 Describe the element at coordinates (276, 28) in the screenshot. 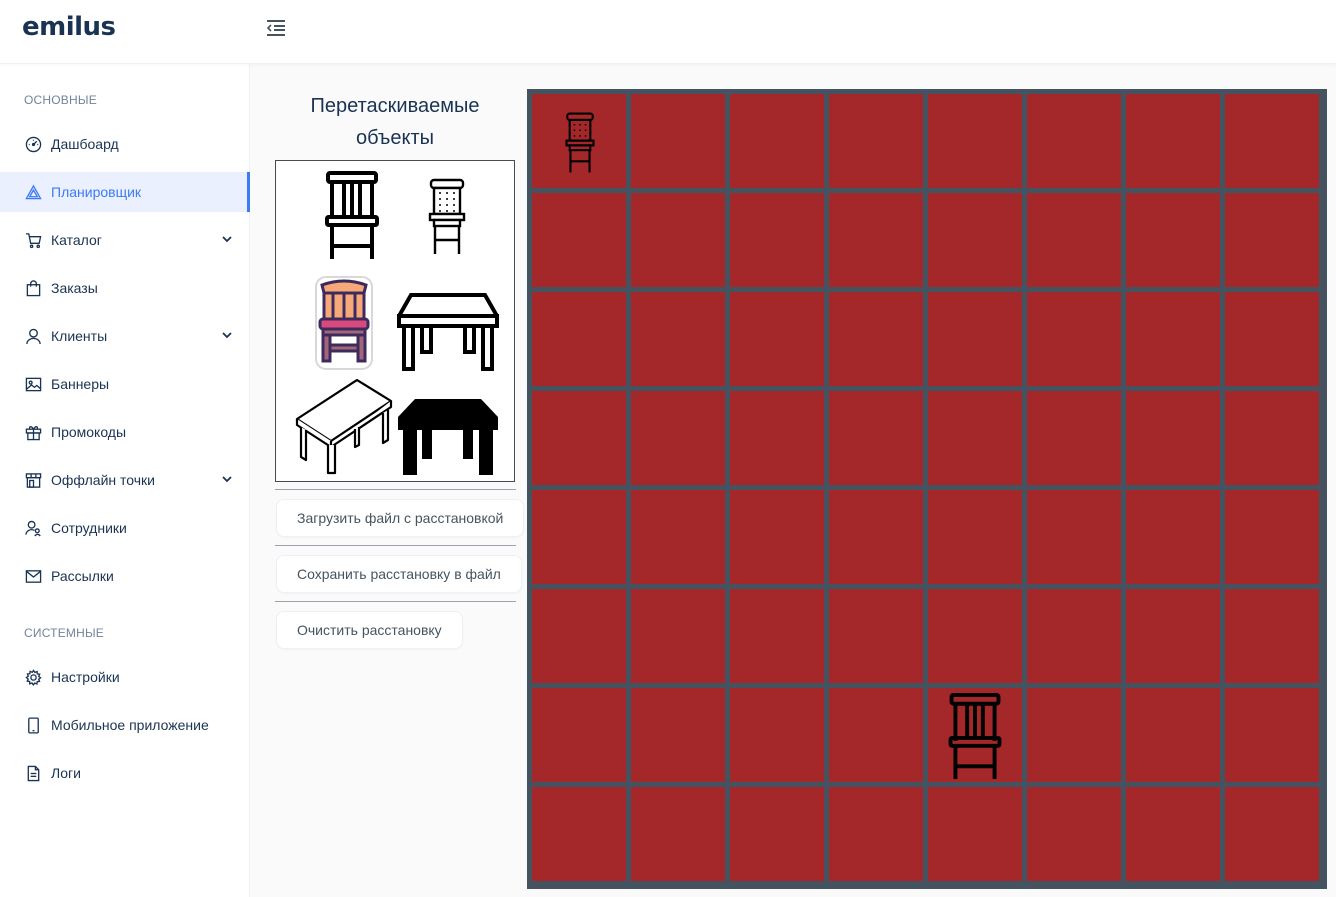

I see `menu-fold-icon` at that location.